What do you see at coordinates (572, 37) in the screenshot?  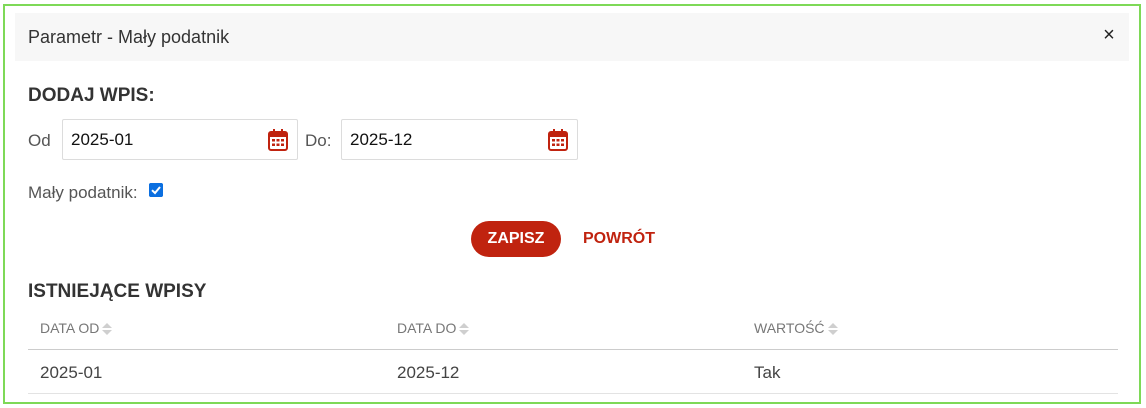 I see `dialog-header: Parametr - Mały podatnik ×` at bounding box center [572, 37].